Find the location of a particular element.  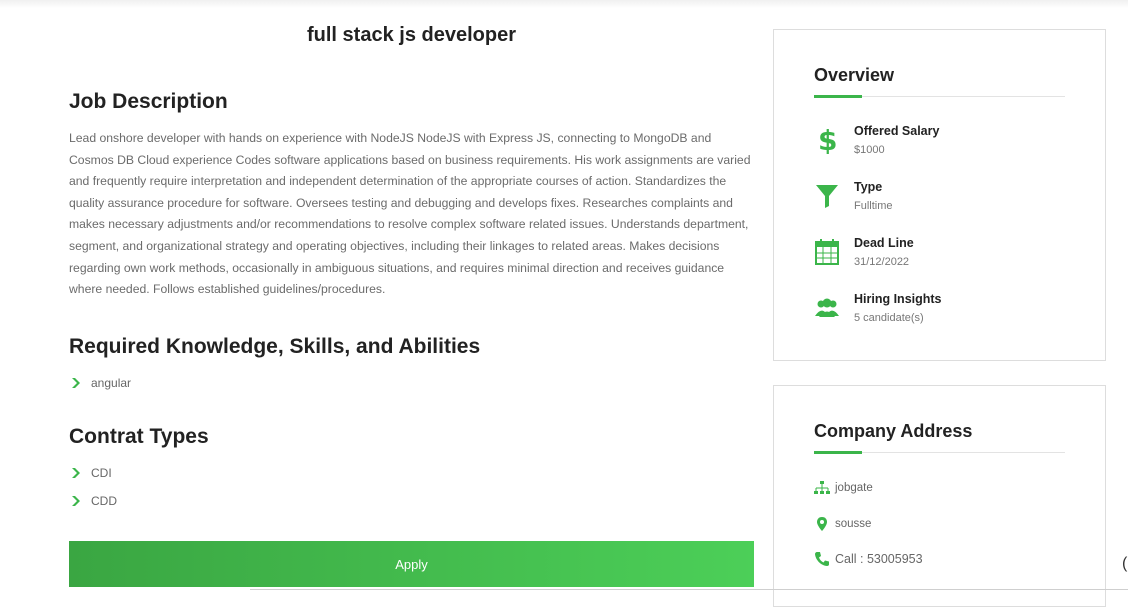

contract-item: CDI is located at coordinates (93, 473).